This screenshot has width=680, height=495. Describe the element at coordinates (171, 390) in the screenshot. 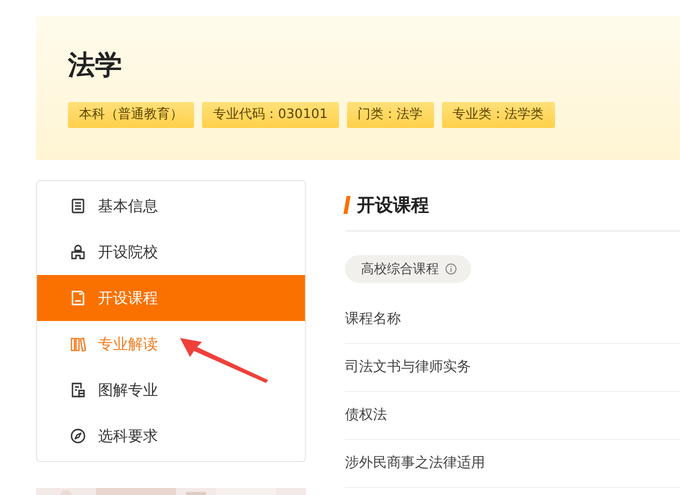

I see `sidebar-item: 图解专业` at that location.